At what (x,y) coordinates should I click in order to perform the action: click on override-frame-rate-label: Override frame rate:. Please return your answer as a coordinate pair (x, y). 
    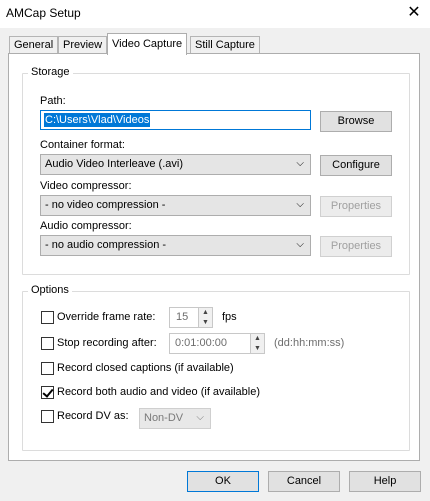
    Looking at the image, I should click on (106, 317).